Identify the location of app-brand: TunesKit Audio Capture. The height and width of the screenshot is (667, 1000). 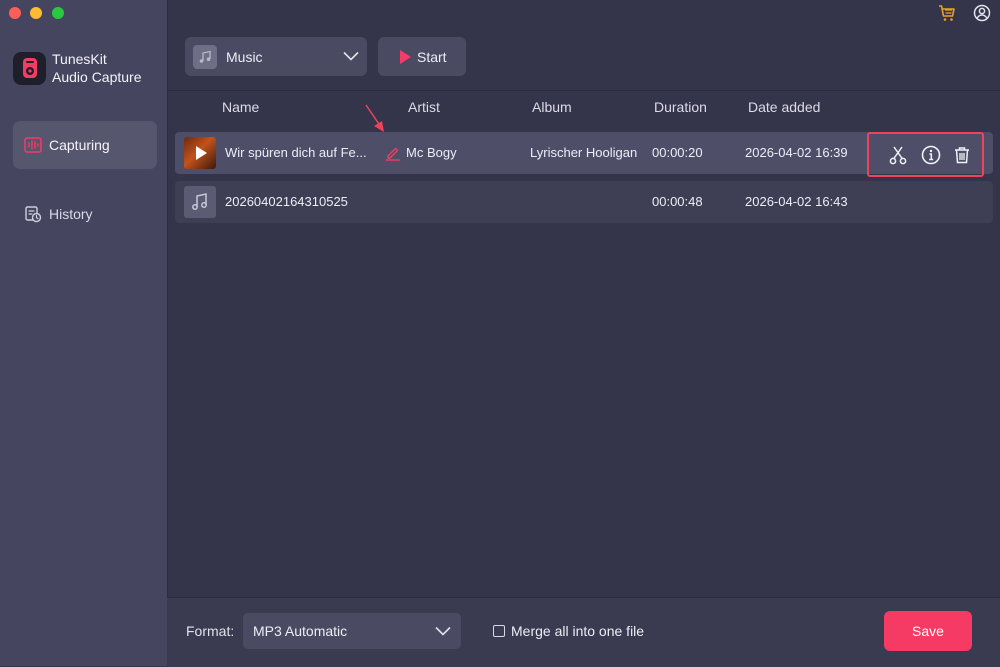
(77, 68).